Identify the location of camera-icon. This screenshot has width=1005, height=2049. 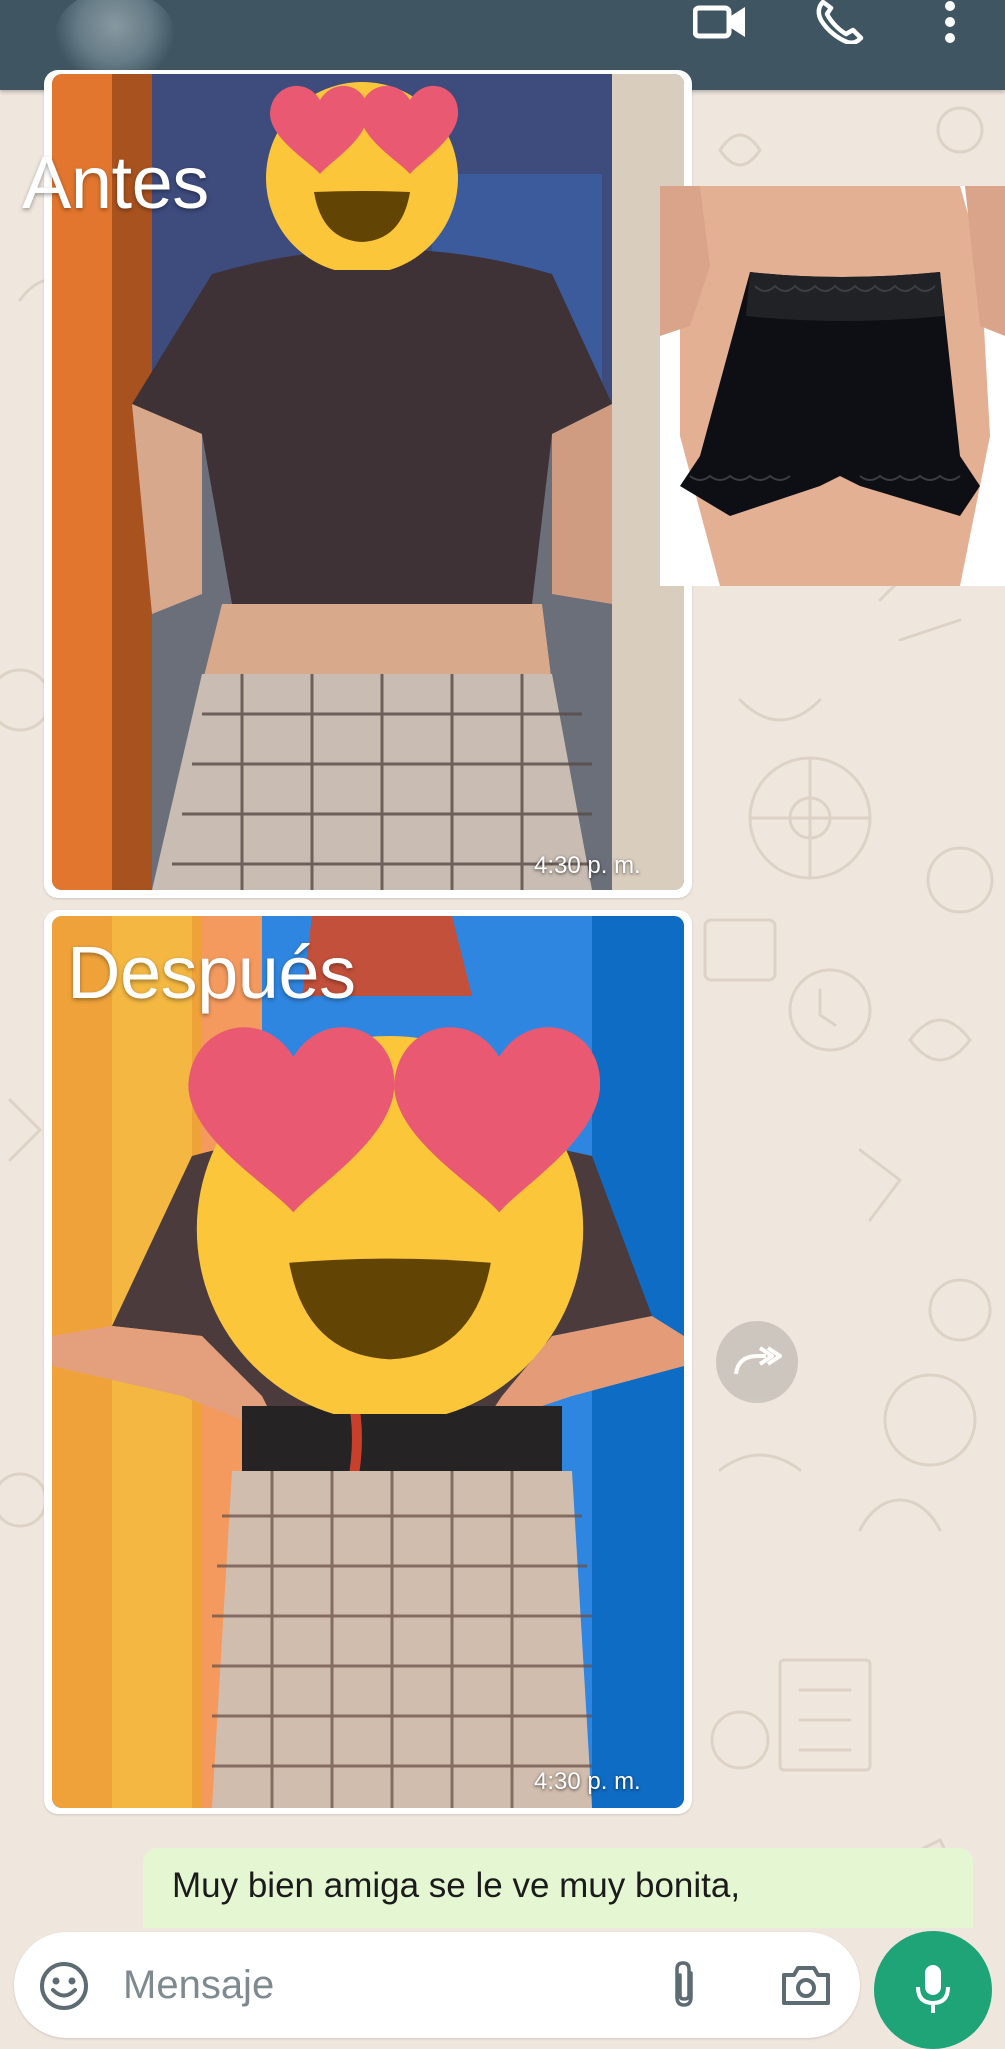
(806, 1985).